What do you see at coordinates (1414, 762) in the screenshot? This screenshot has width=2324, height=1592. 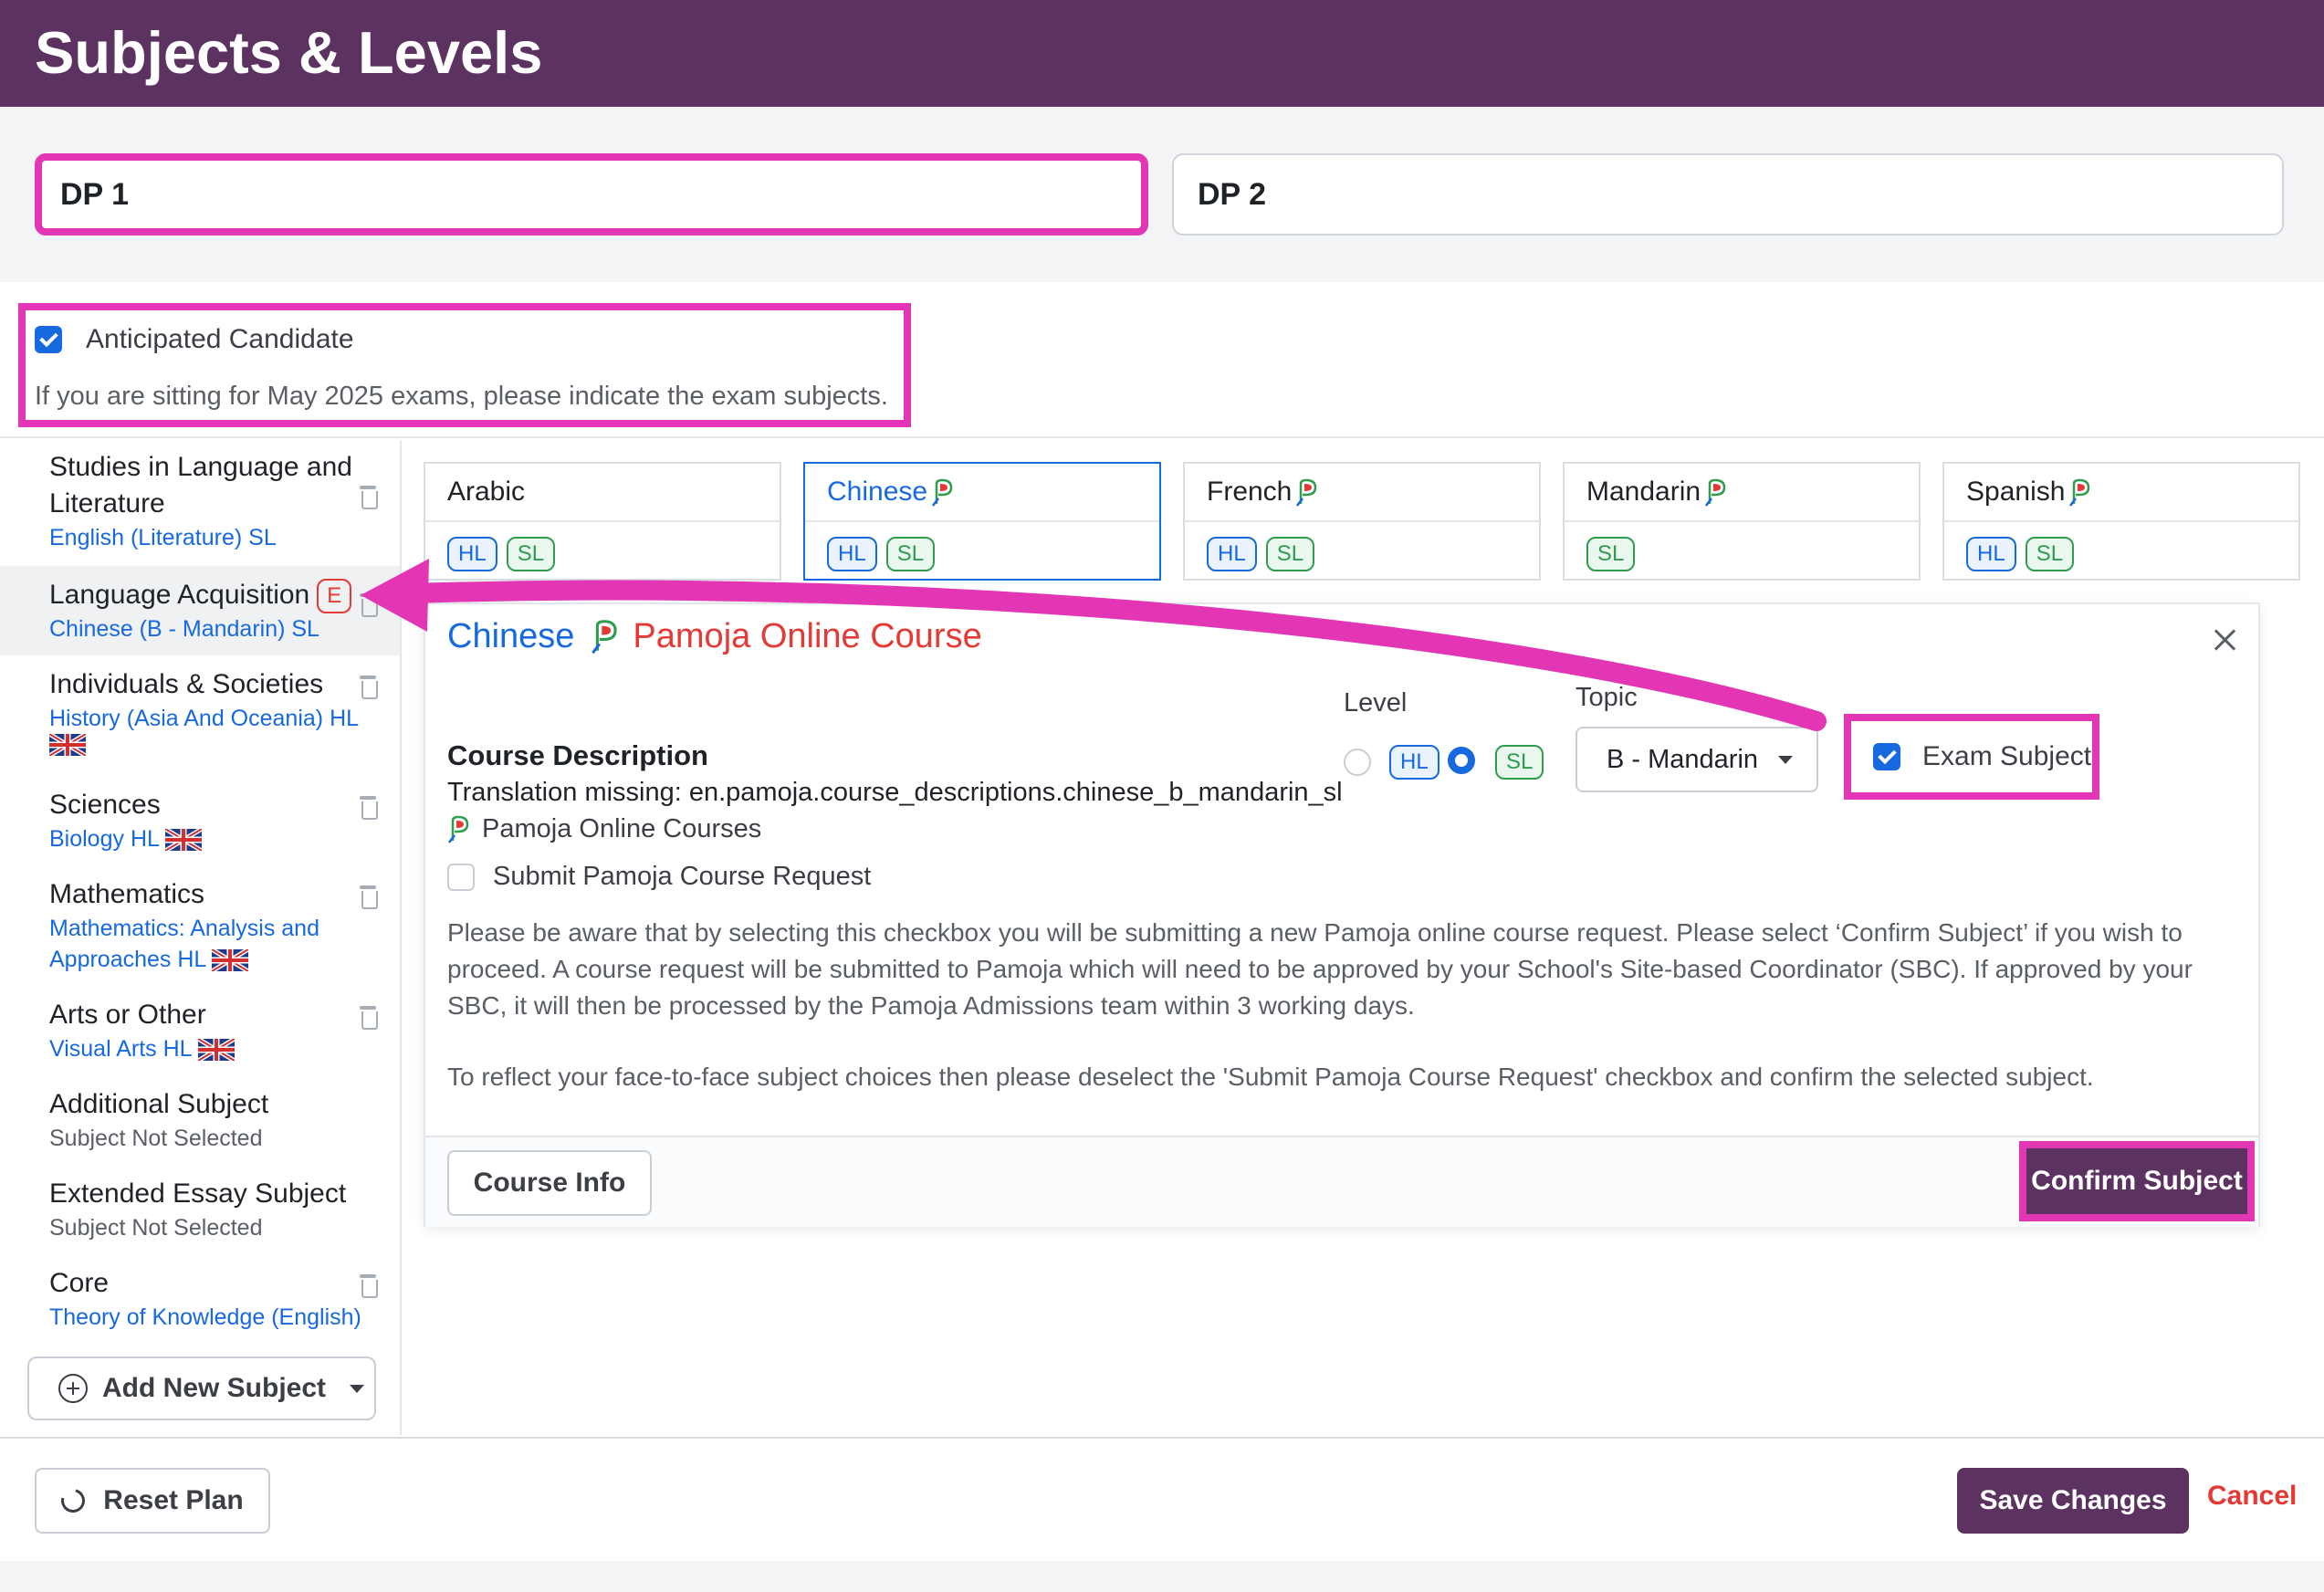 I see `level-option-hl: HL` at bounding box center [1414, 762].